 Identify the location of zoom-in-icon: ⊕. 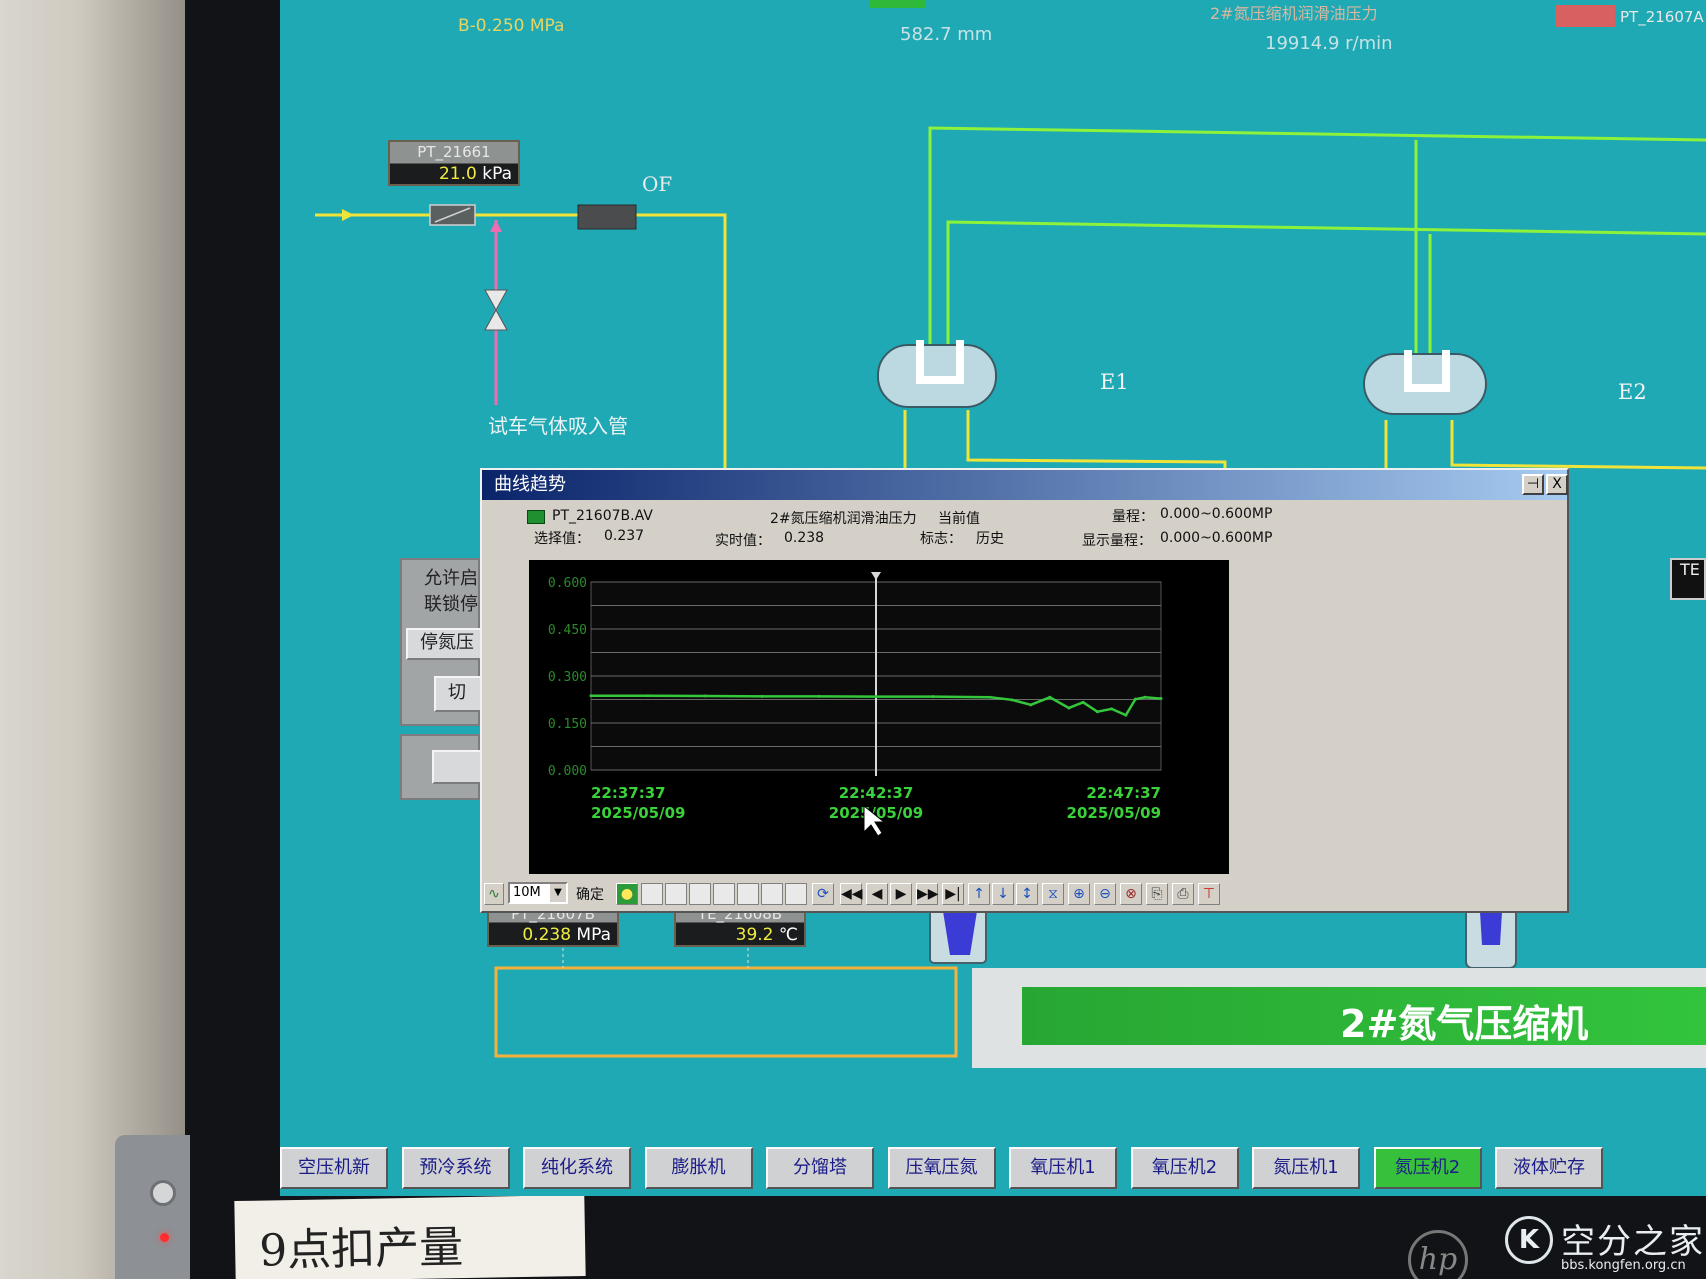
(1079, 894).